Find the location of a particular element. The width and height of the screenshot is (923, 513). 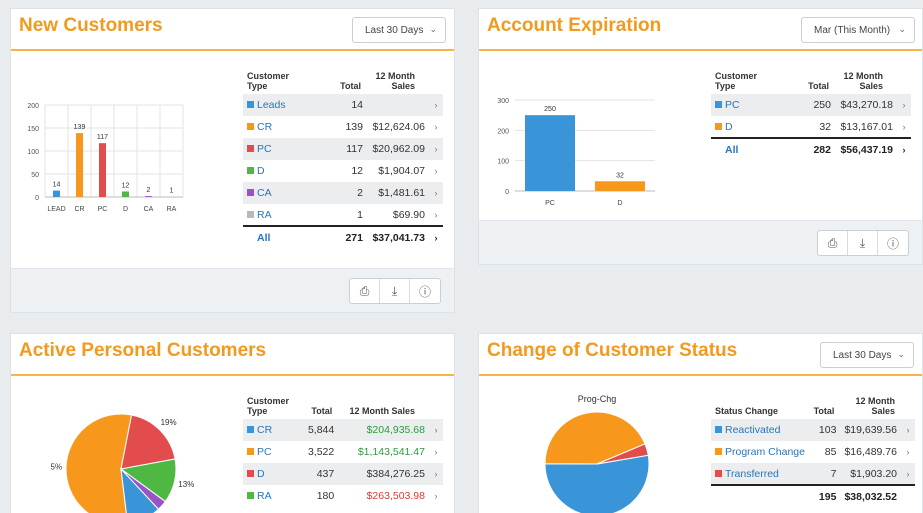

row-sales: $1,481.61 is located at coordinates (398, 193).